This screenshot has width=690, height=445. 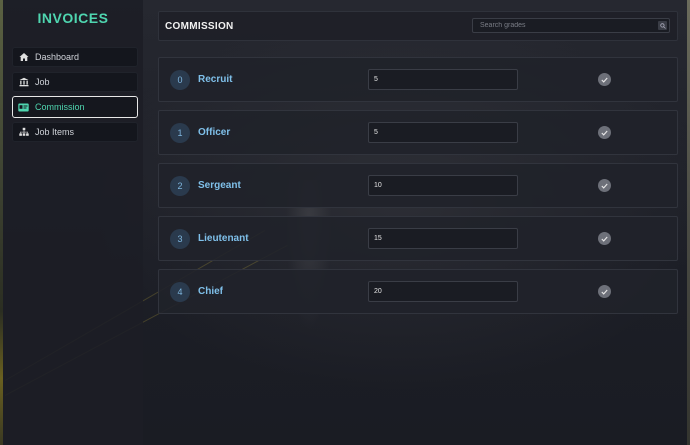 I want to click on page-header: COMMISSION, so click(x=418, y=26).